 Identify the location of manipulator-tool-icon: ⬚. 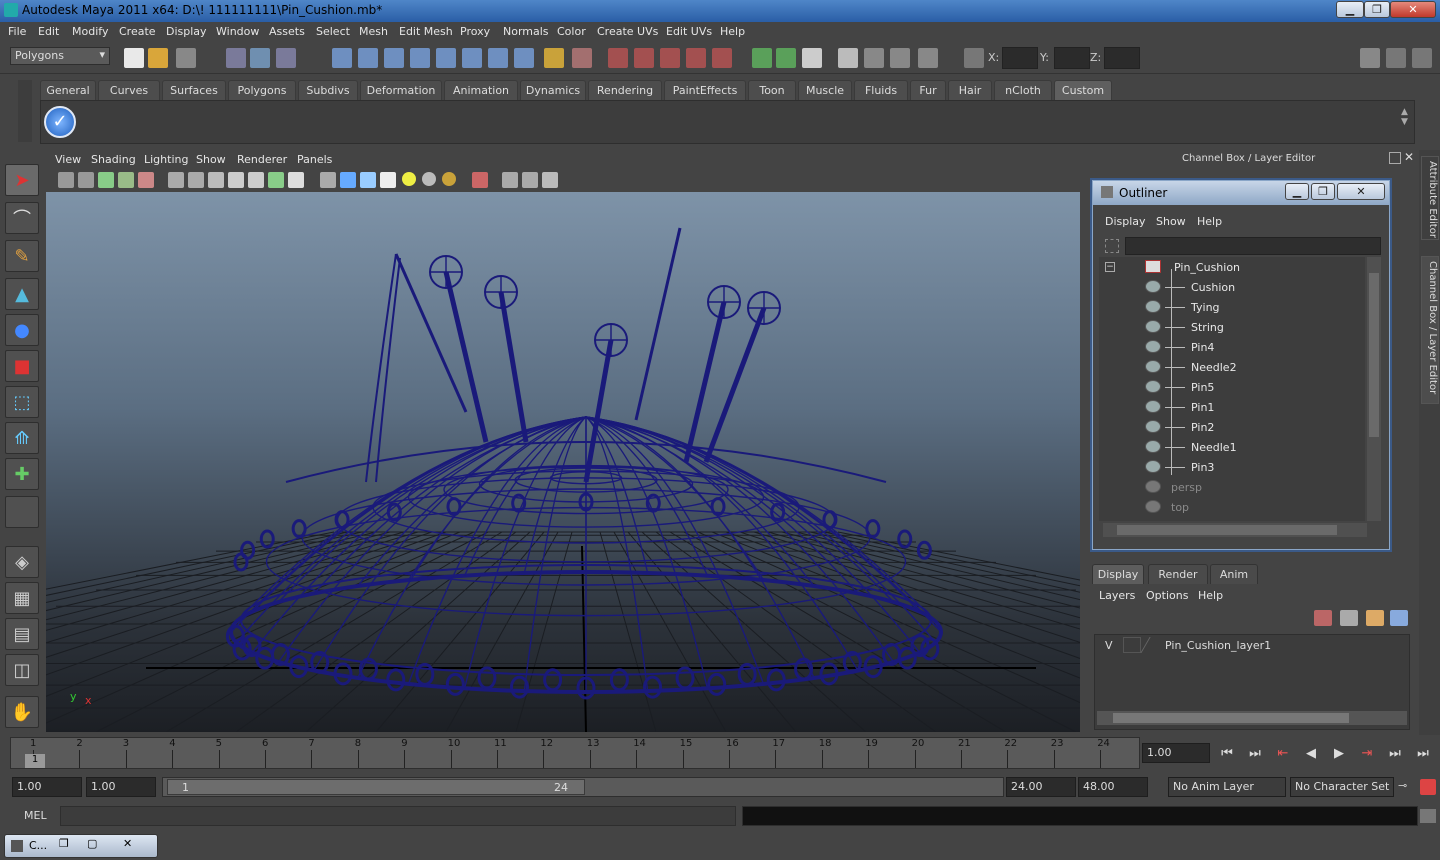
(22, 402).